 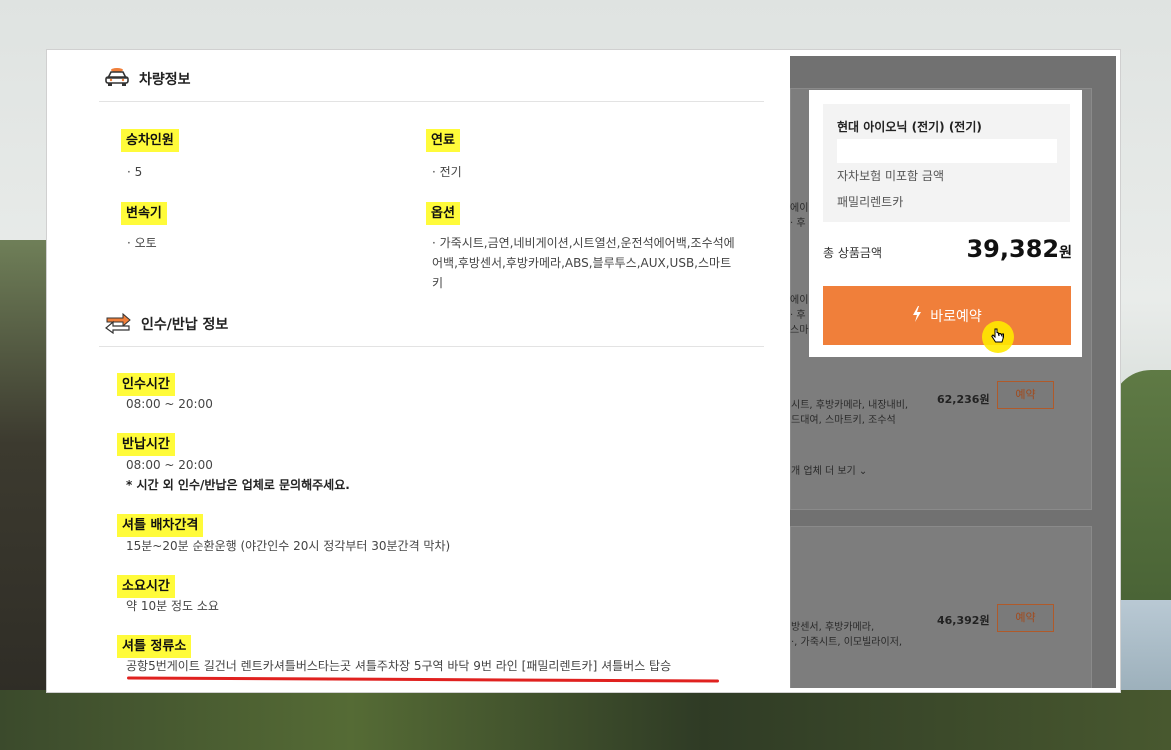 What do you see at coordinates (185, 325) in the screenshot?
I see `pickup-return-title: 인수/반납 정보` at bounding box center [185, 325].